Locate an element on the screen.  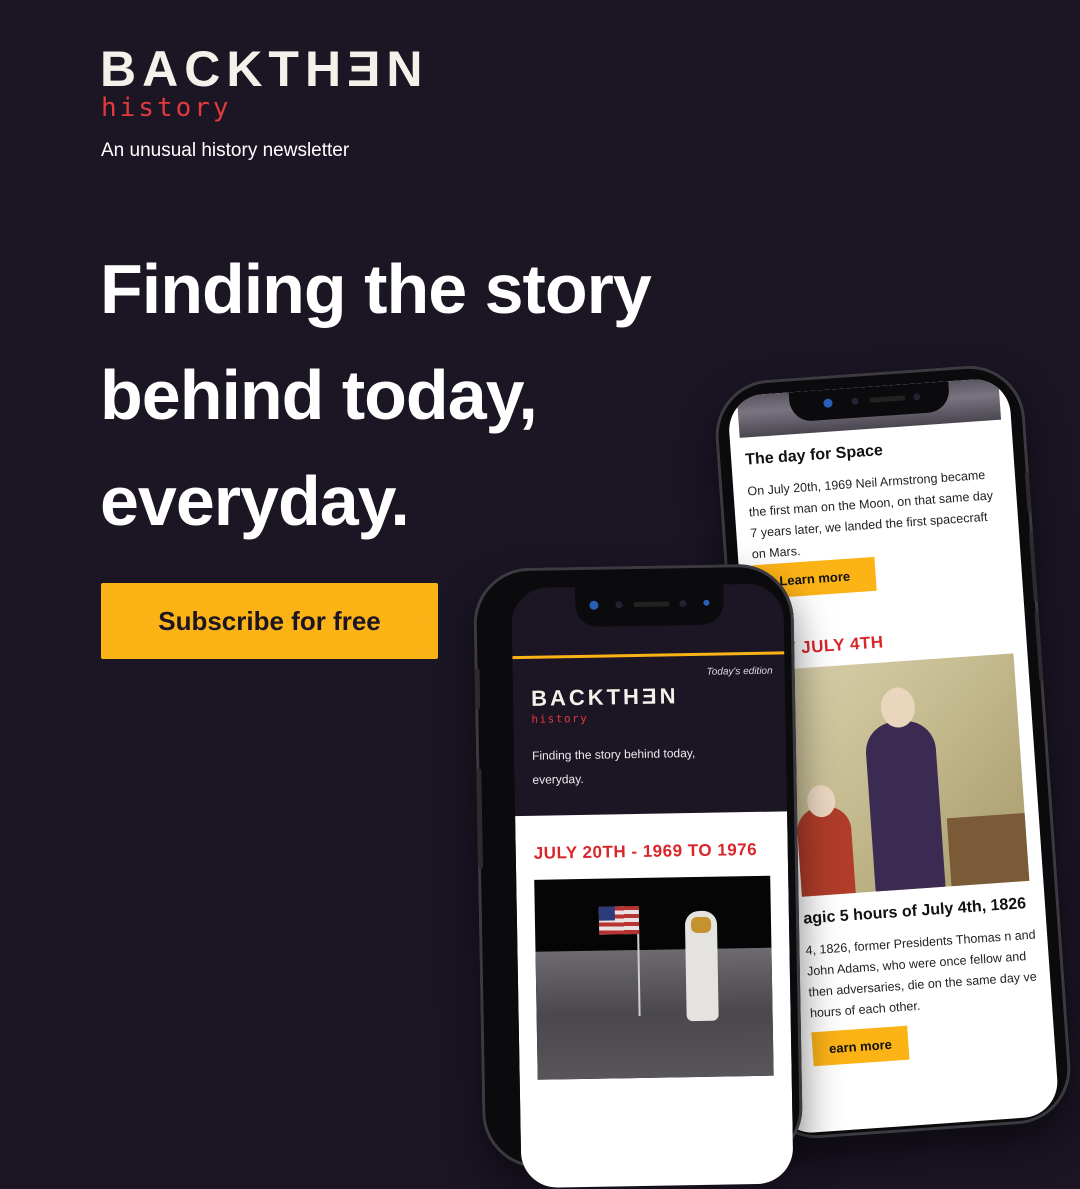
headline-line-3: everyday. is located at coordinates (255, 501).